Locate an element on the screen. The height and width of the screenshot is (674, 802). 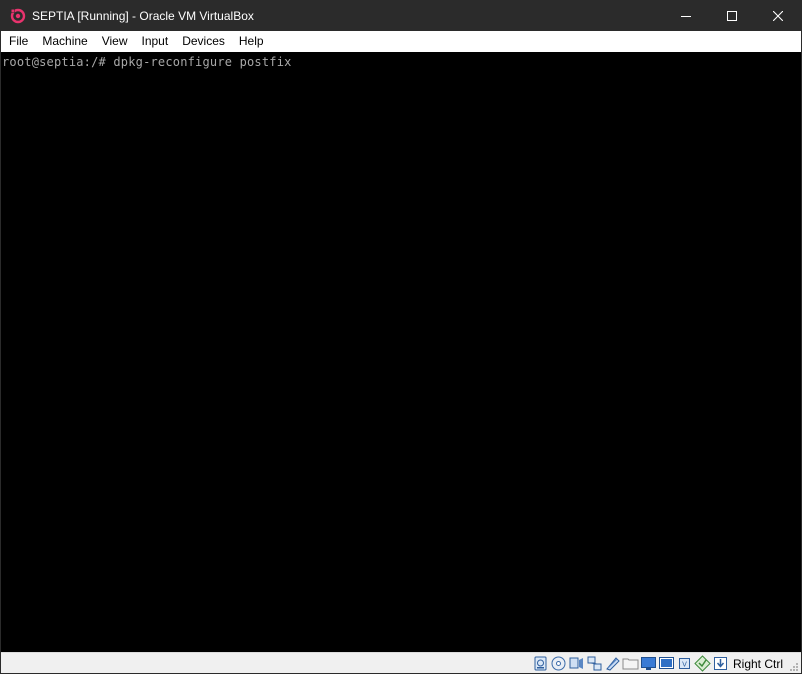
minimize-button is located at coordinates (686, 16).